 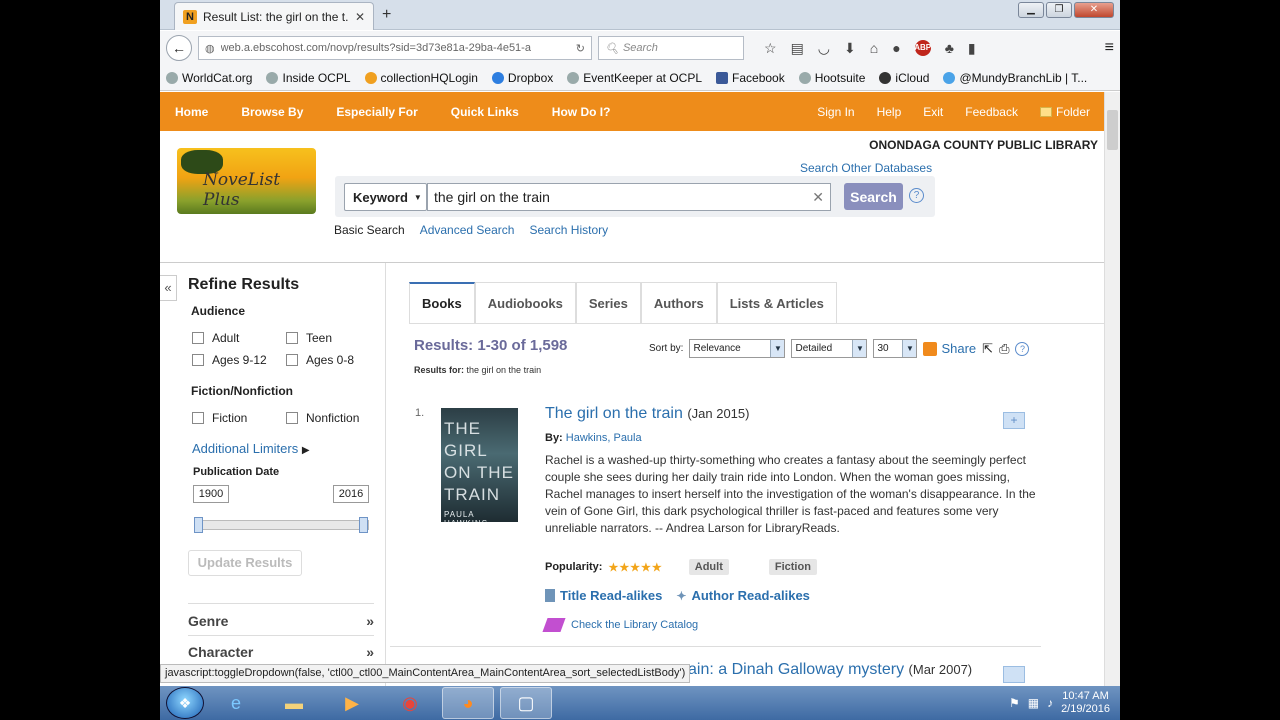 What do you see at coordinates (352, 703) in the screenshot?
I see `media-player-taskbar-icon: ▶` at bounding box center [352, 703].